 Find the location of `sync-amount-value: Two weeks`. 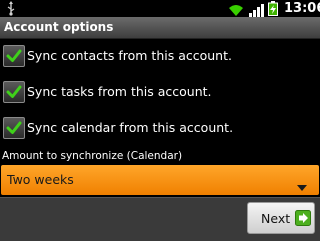

sync-amount-value: Two weeks is located at coordinates (40, 179).